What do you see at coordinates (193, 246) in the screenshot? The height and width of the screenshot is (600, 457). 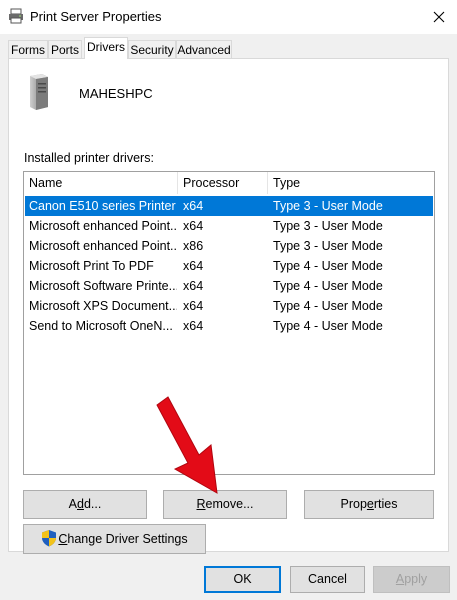 I see `driver-processor: x86` at bounding box center [193, 246].